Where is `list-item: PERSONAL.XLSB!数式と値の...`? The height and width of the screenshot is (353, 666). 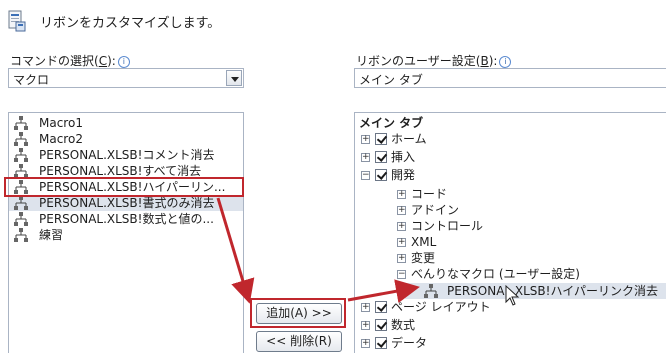
list-item: PERSONAL.XLSB!数式と値の... is located at coordinates (126, 219).